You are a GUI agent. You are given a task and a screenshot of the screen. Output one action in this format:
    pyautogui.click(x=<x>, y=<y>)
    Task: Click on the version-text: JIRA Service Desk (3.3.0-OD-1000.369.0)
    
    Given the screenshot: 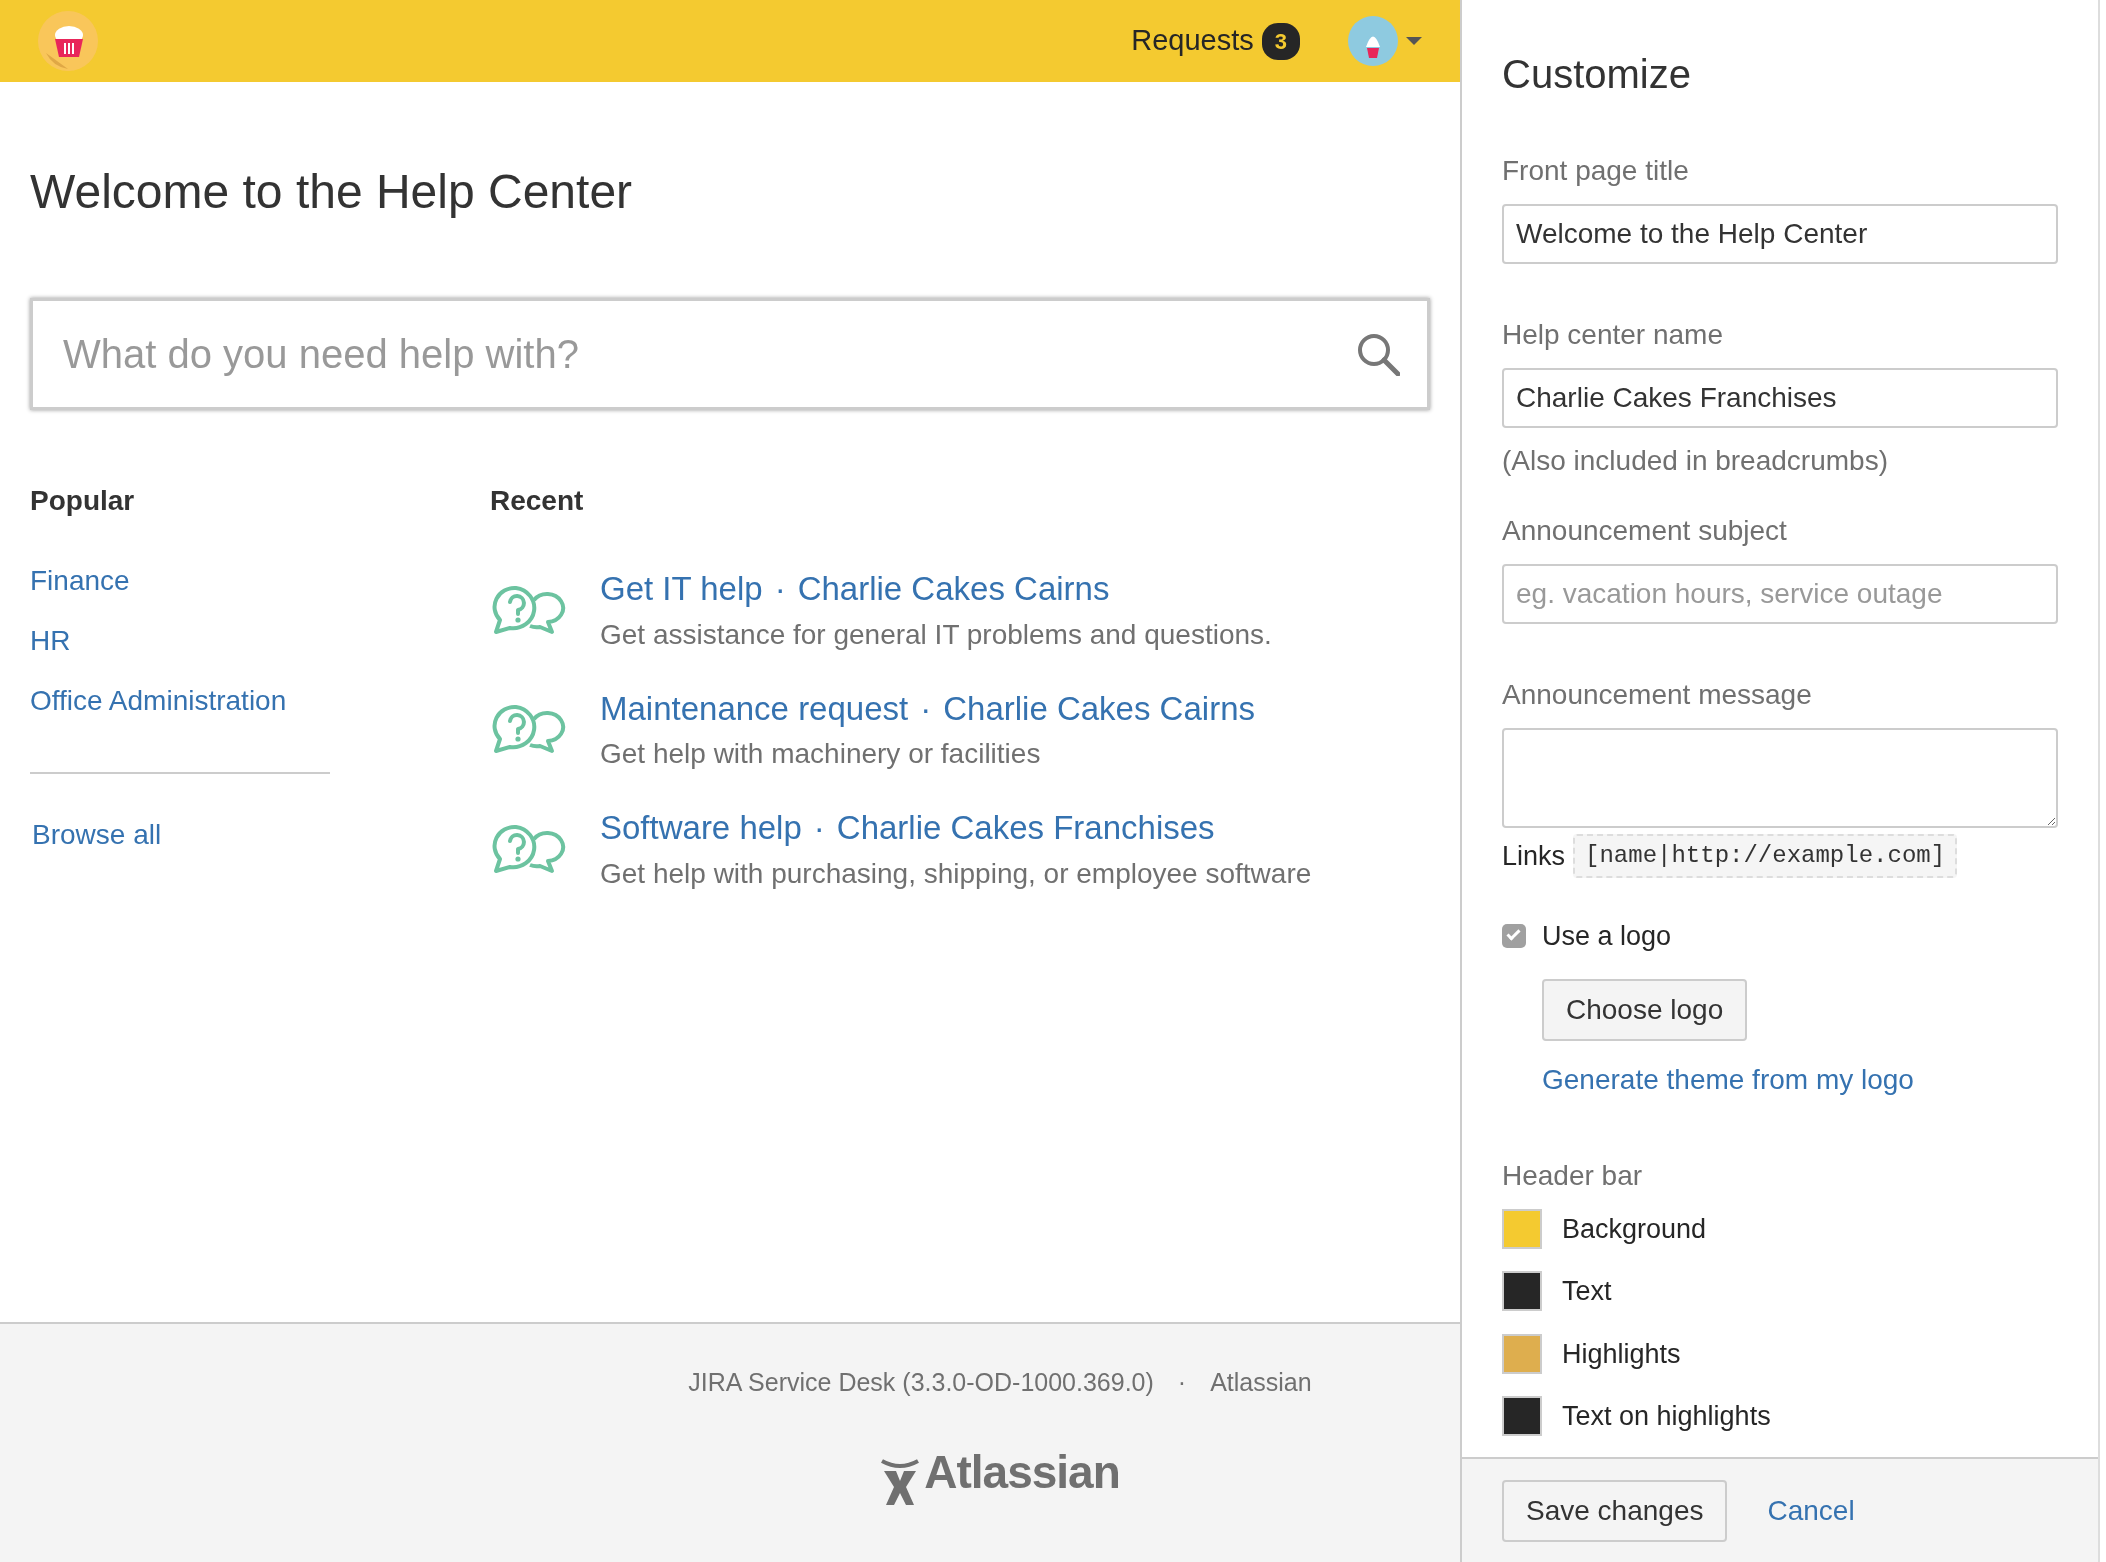 What is the action you would take?
    pyautogui.click(x=921, y=1382)
    